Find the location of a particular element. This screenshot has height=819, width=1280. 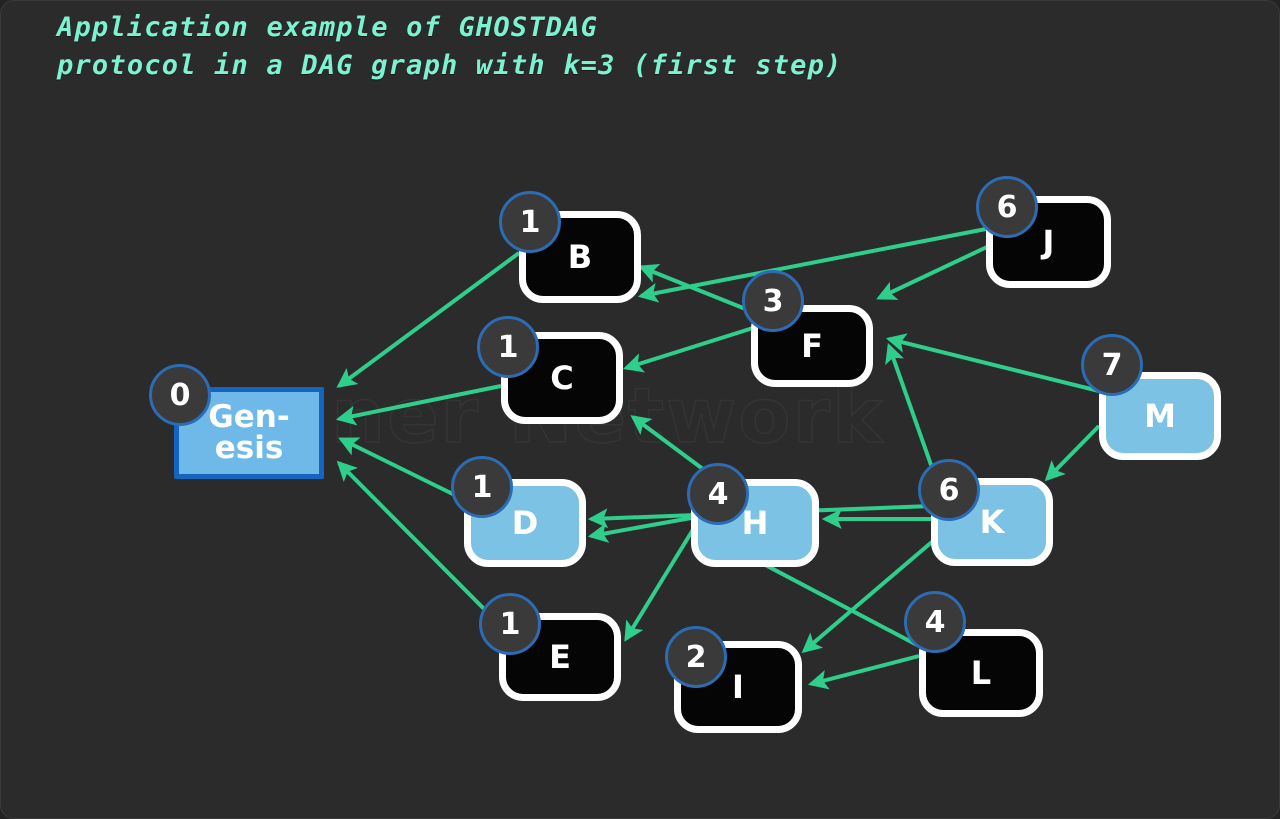

score-badge-genesis: 0 is located at coordinates (180, 395).